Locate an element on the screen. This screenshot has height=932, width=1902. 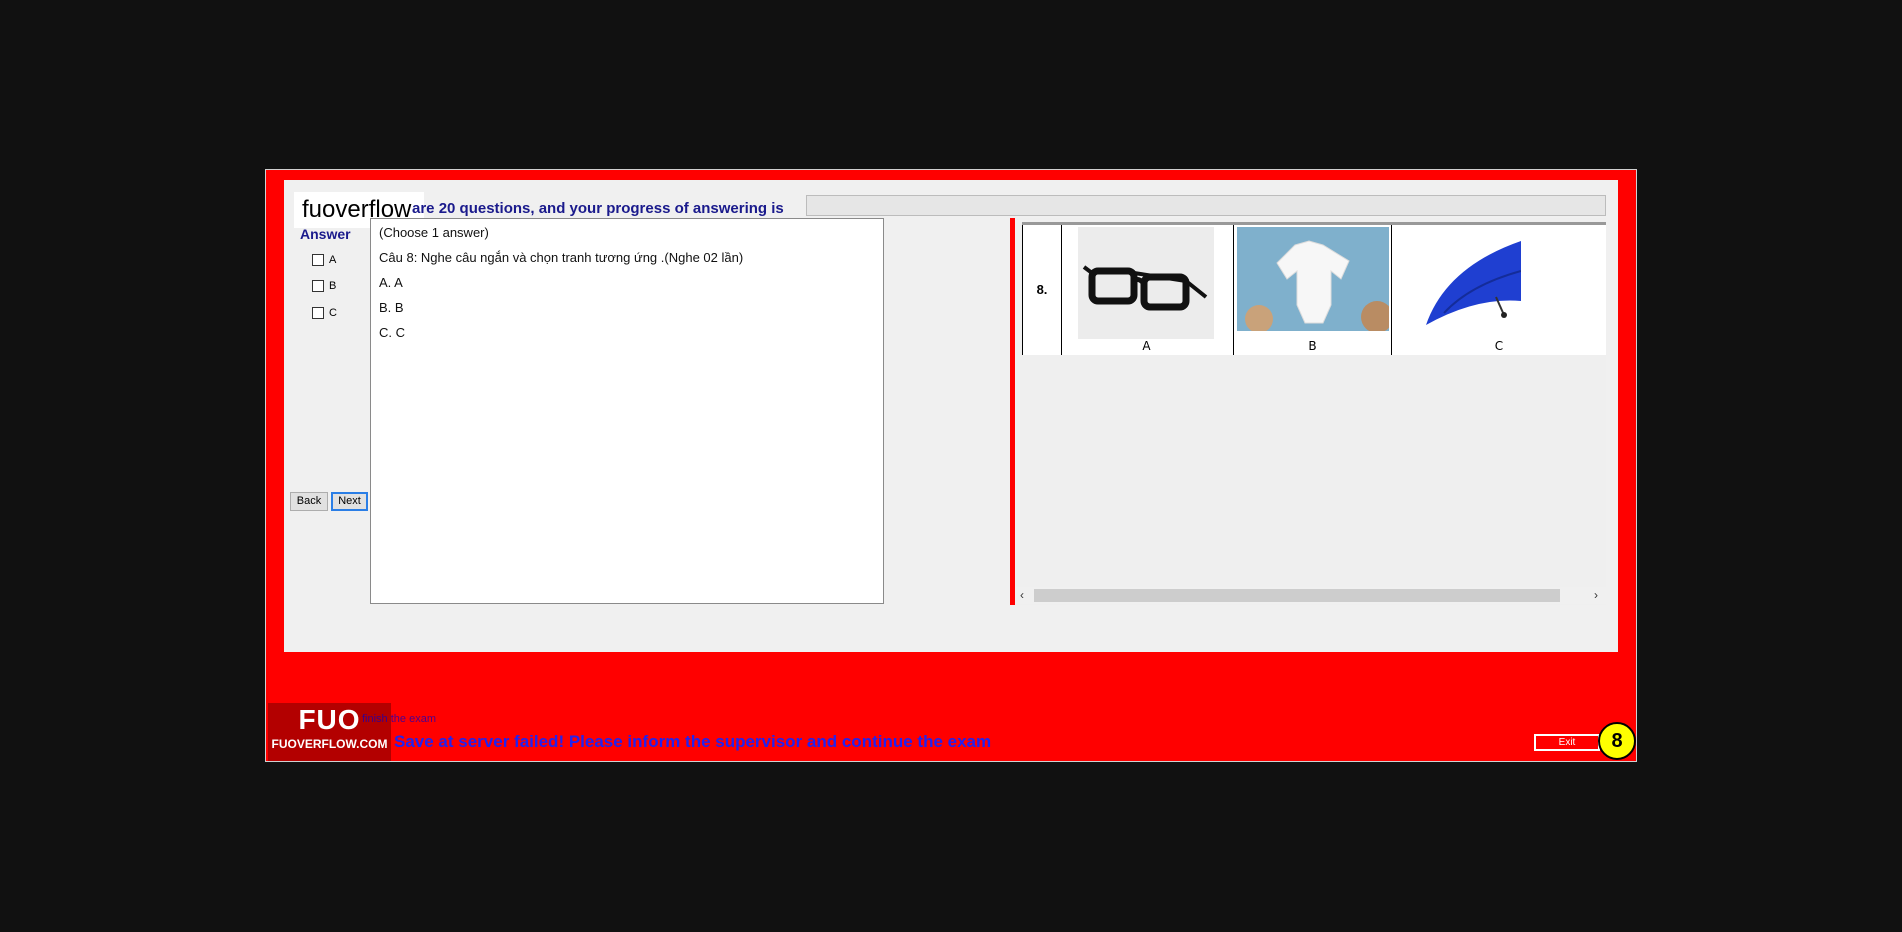
logo-url: FUOVERFLOW.COM is located at coordinates (329, 744).